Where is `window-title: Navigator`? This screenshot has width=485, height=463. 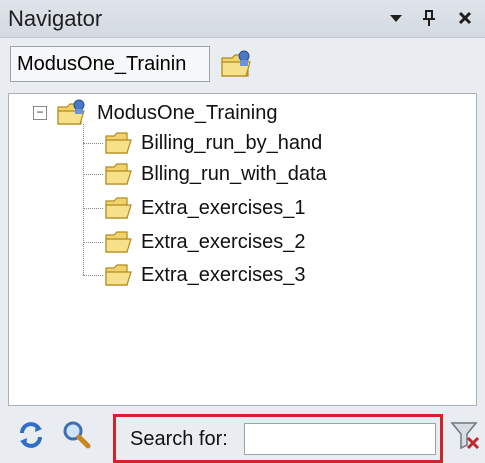
window-title: Navigator is located at coordinates (55, 18).